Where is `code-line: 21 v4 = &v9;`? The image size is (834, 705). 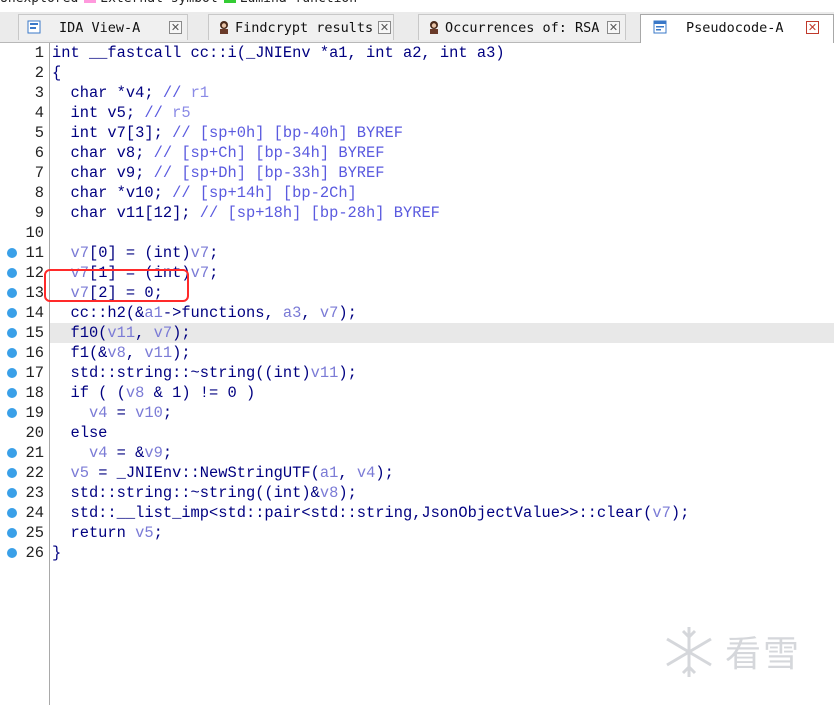
code-line: 21 v4 = &v9; is located at coordinates (417, 453).